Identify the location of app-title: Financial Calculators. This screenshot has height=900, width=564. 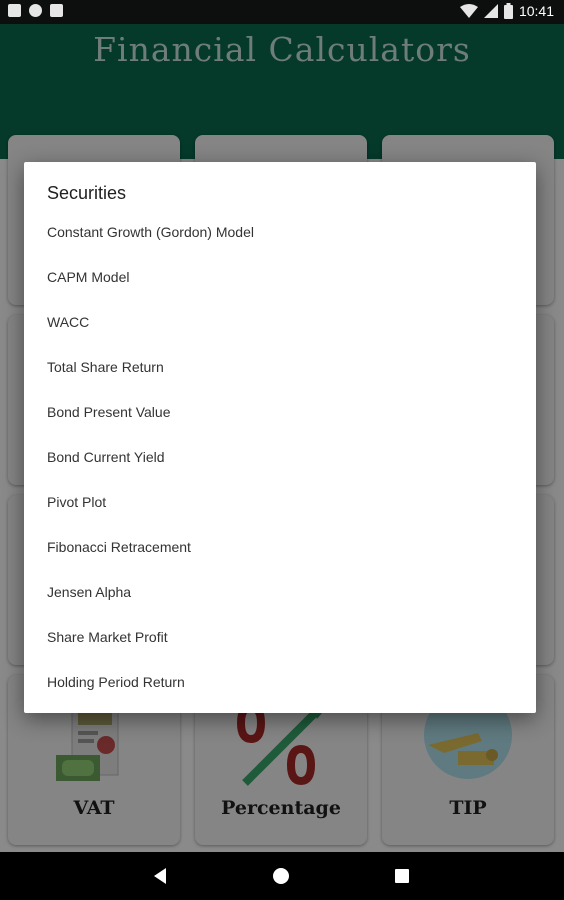
(282, 49).